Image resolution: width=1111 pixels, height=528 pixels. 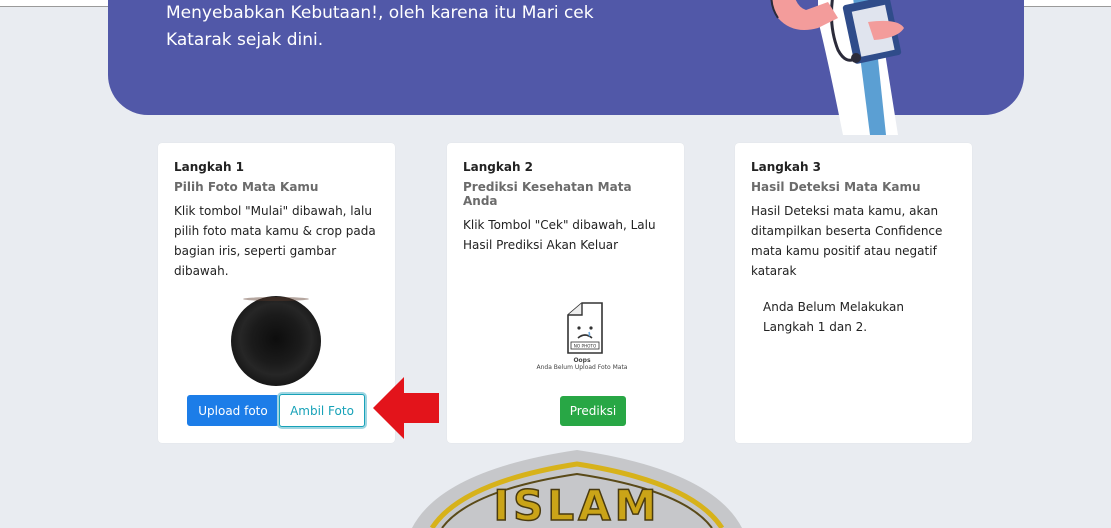 What do you see at coordinates (276, 341) in the screenshot?
I see `eye-sample-image` at bounding box center [276, 341].